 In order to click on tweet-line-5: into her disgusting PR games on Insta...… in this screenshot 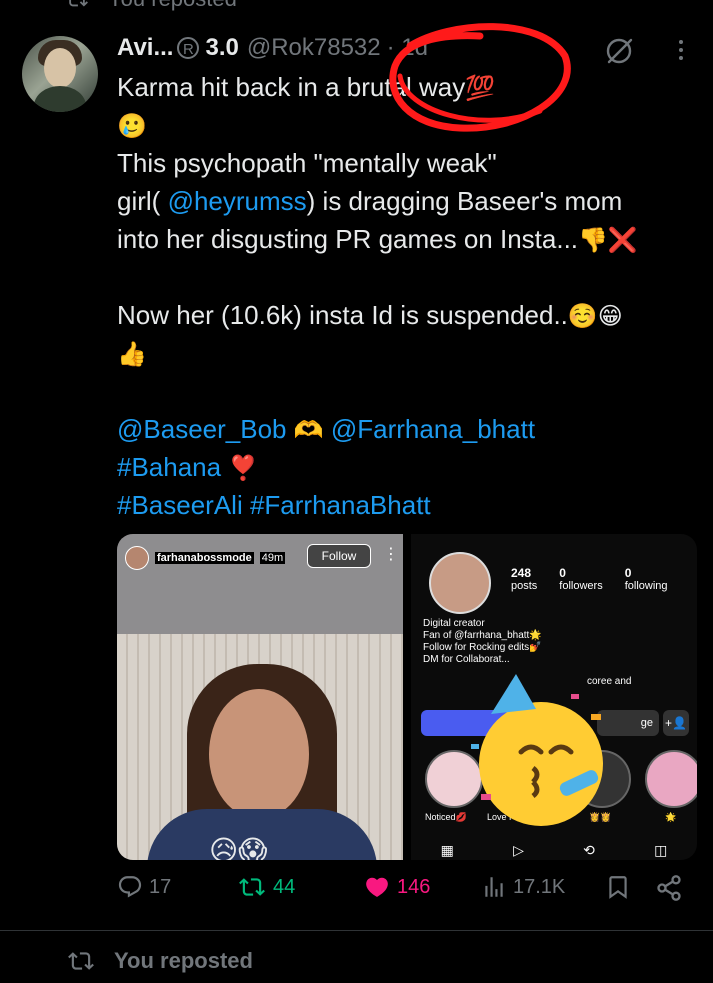, I will do `click(377, 239)`.